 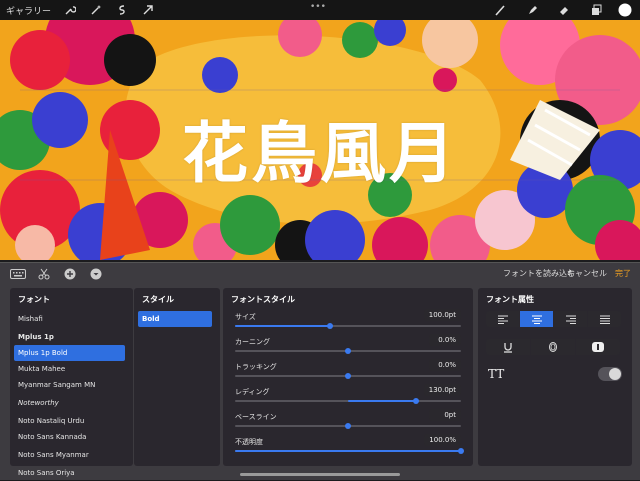 What do you see at coordinates (348, 346) in the screenshot?
I see `kerning-slider-row: カーニング 0.0%` at bounding box center [348, 346].